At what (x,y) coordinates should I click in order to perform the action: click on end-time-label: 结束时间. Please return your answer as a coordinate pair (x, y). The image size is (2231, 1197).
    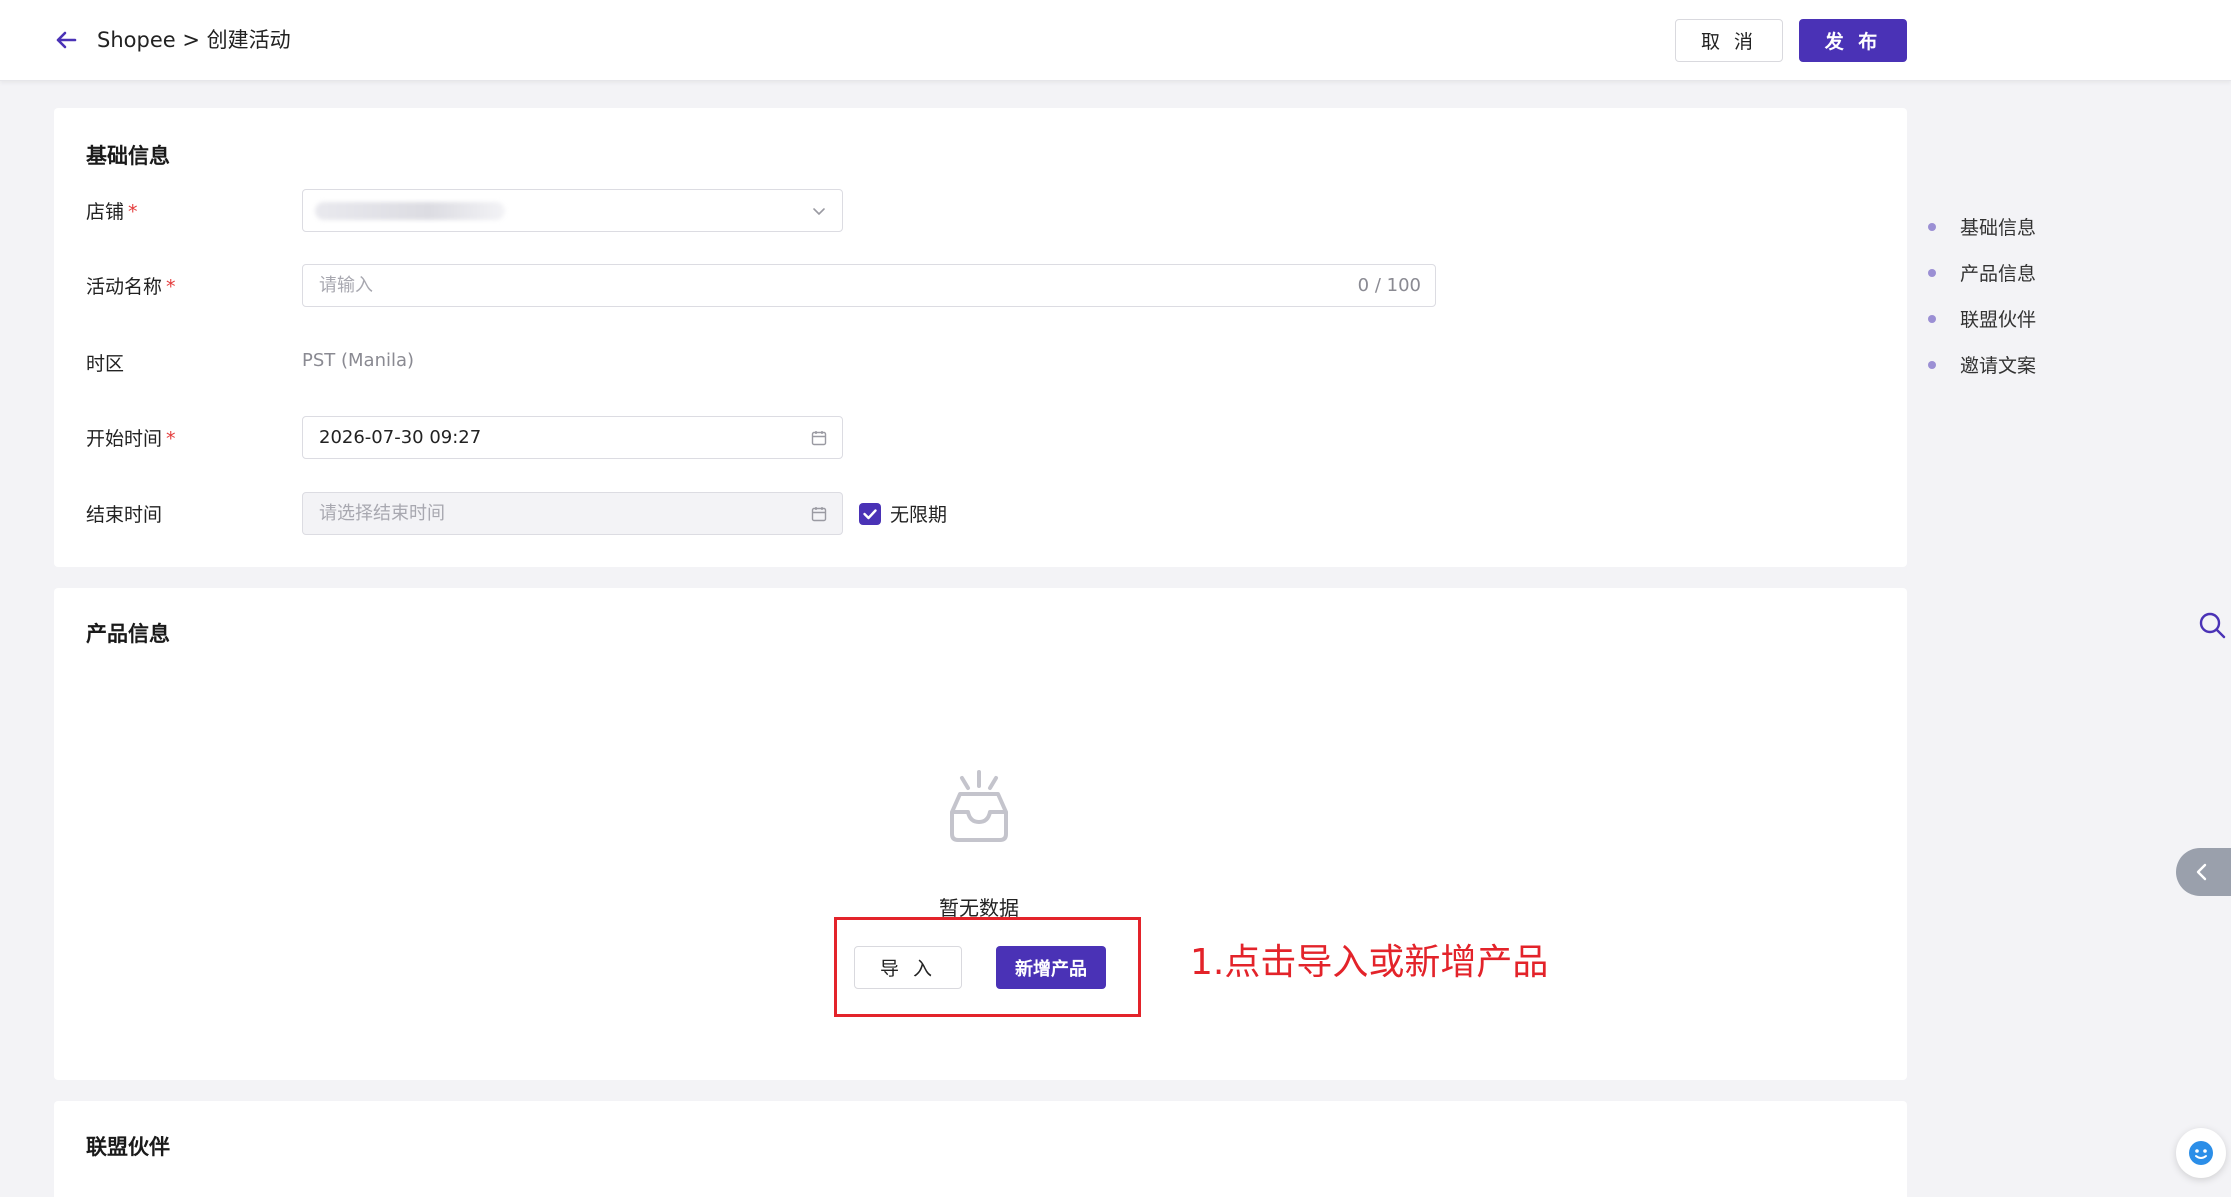
    Looking at the image, I should click on (124, 515).